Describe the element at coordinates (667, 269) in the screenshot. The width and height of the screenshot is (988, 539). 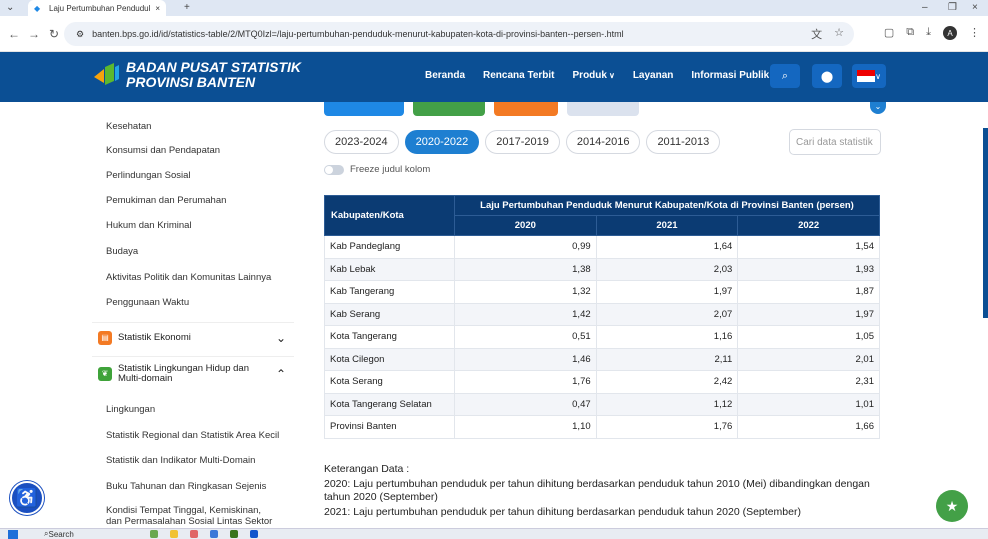
I see `cell-value-2021: 2,03` at that location.